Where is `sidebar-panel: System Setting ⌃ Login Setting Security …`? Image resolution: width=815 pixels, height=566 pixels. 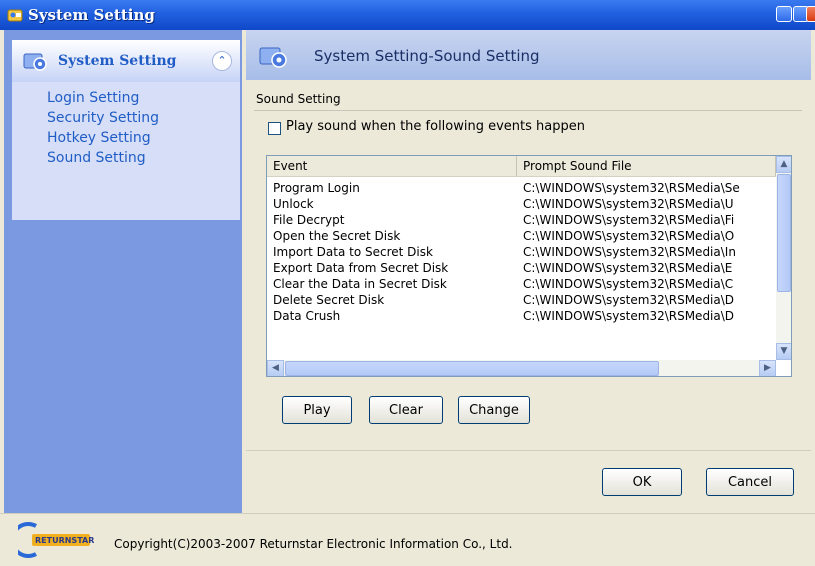 sidebar-panel: System Setting ⌃ Login Setting Security … is located at coordinates (126, 130).